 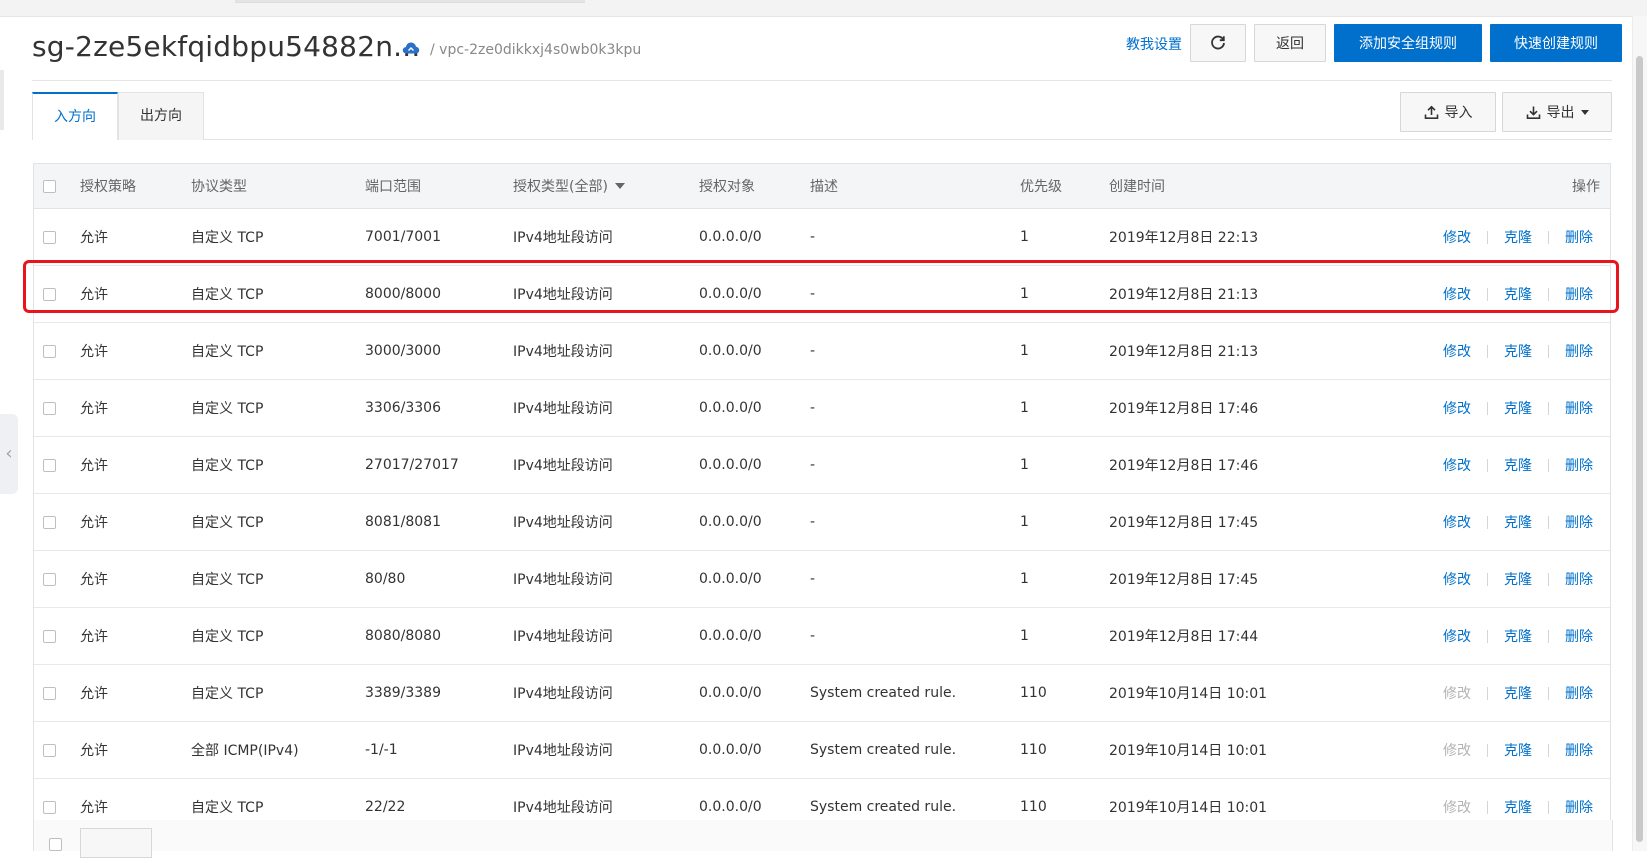 What do you see at coordinates (823, 839) in the screenshot?
I see `table-footer` at bounding box center [823, 839].